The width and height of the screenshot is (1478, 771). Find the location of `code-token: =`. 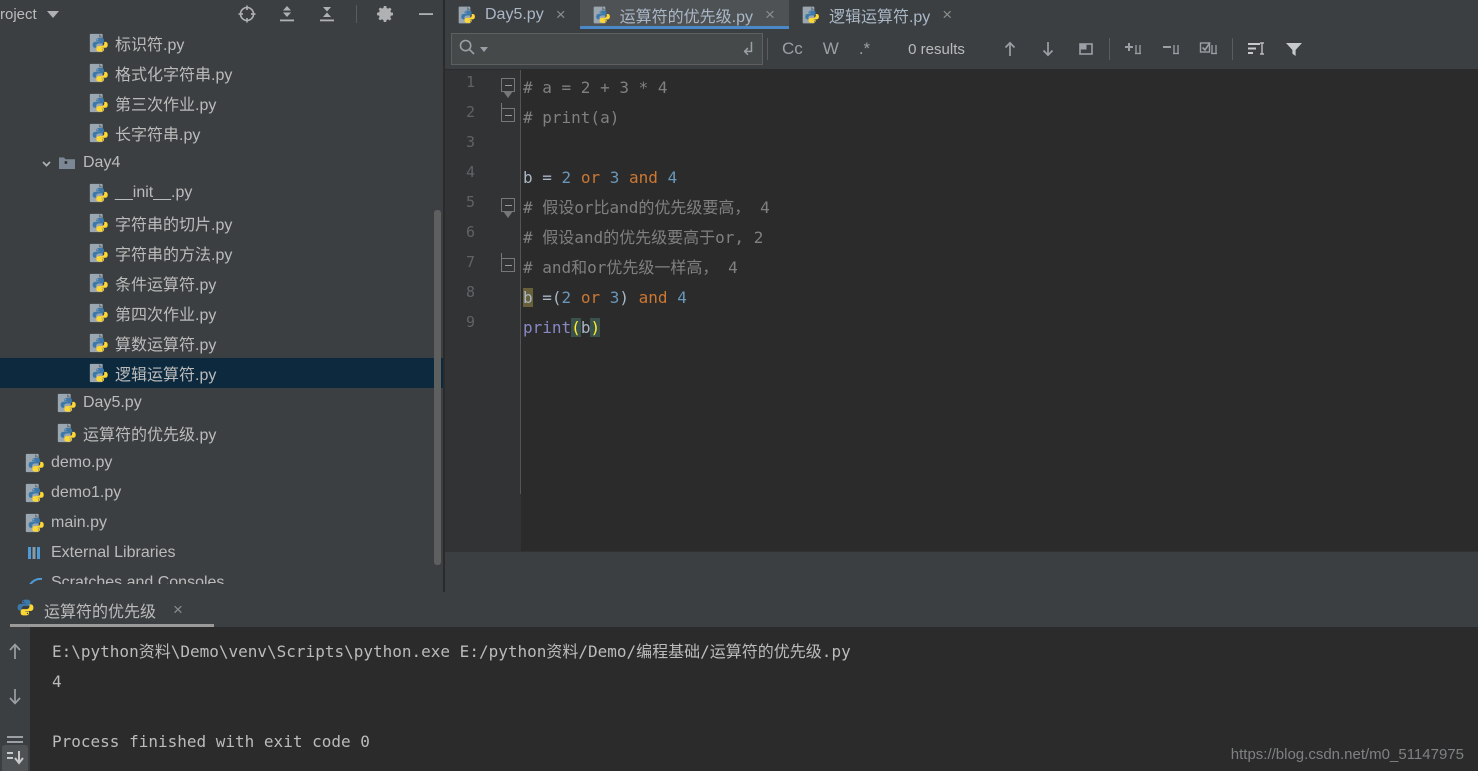

code-token: = is located at coordinates (542, 297).